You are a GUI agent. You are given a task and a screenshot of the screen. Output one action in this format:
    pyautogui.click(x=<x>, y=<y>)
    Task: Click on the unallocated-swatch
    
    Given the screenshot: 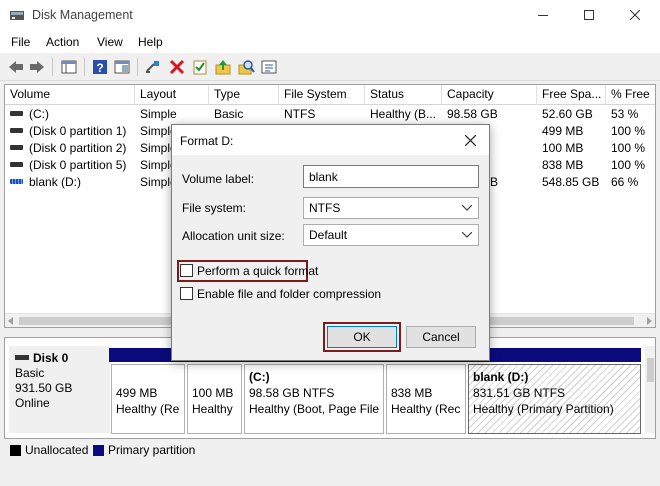 What is the action you would take?
    pyautogui.click(x=15, y=450)
    